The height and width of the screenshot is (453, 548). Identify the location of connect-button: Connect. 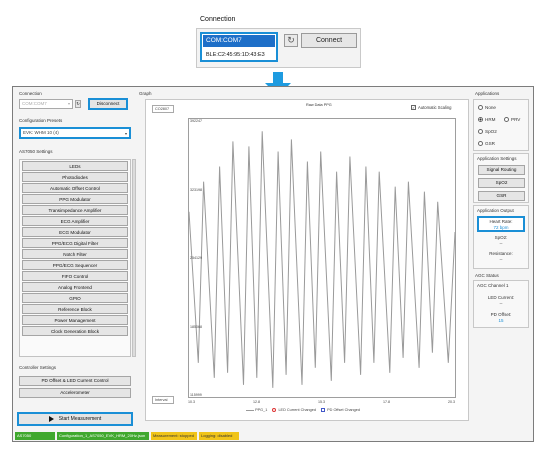
(329, 40).